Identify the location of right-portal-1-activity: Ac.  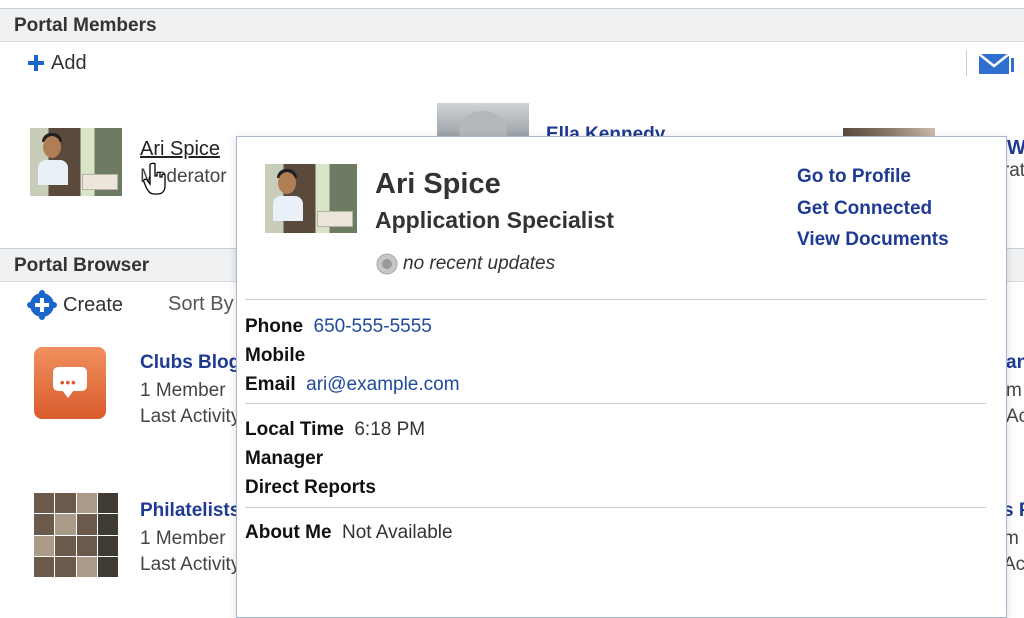
(1015, 416).